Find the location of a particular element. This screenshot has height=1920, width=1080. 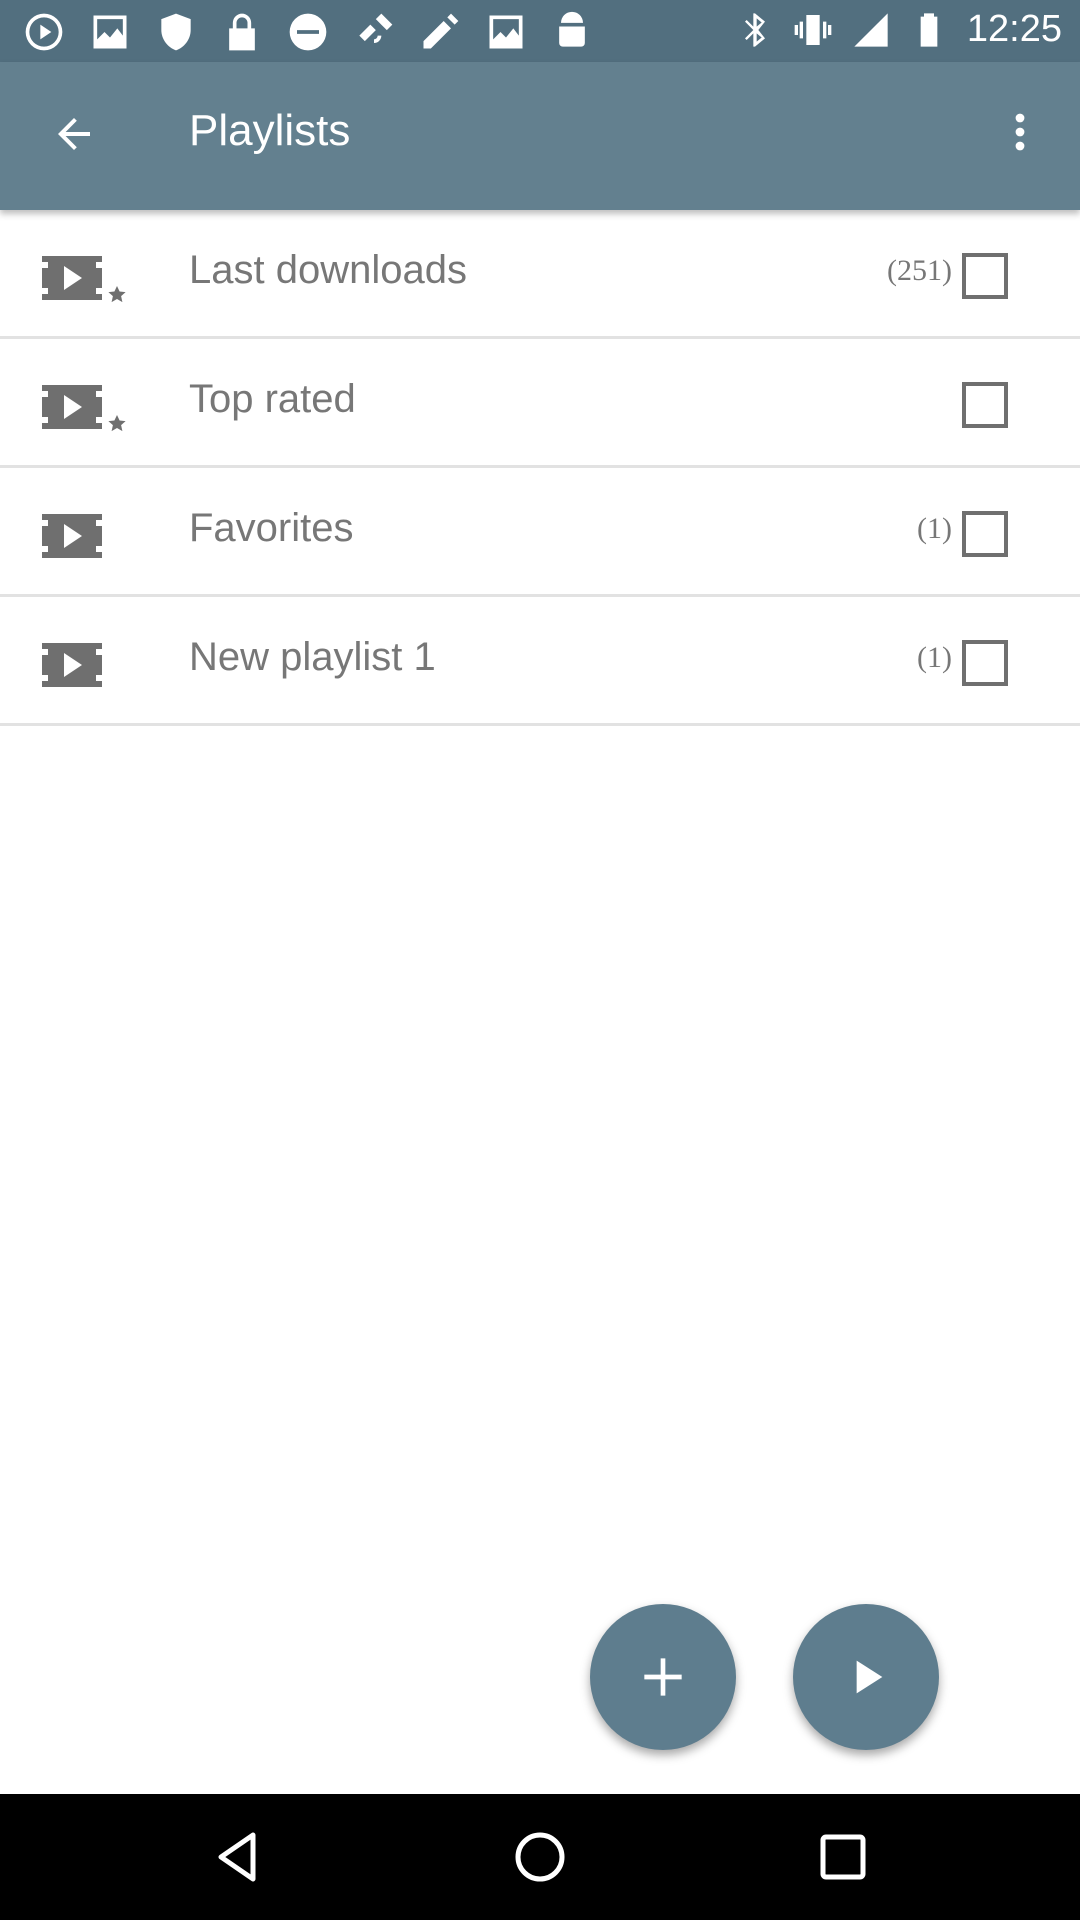

playlist-label: Top rated is located at coordinates (272, 399).